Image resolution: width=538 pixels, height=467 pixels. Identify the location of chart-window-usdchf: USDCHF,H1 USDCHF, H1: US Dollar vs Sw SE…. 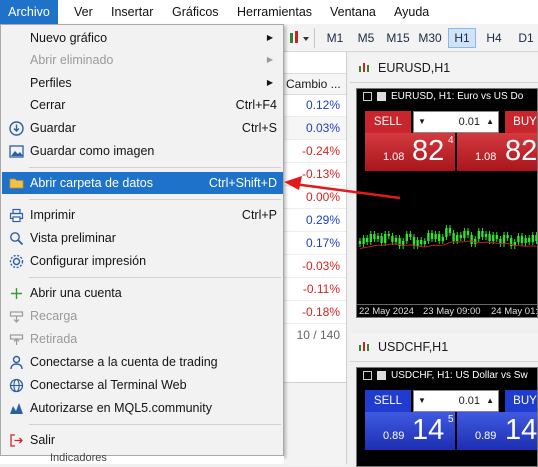
(444, 400).